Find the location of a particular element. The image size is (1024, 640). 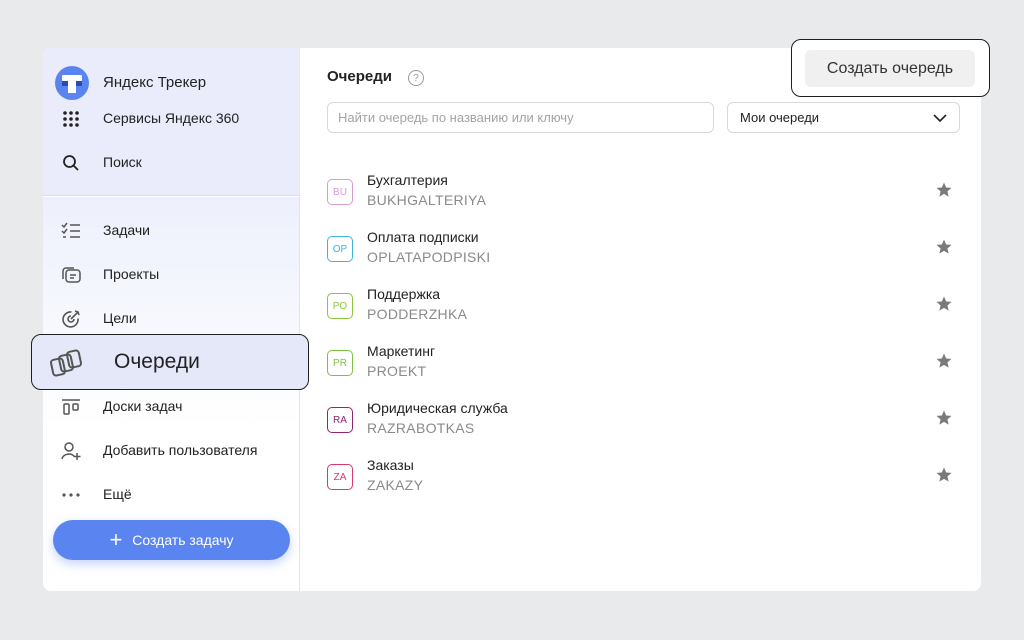

queue-row: BU Бухгалтерия BUKHGALTERIYA is located at coordinates (644, 194).